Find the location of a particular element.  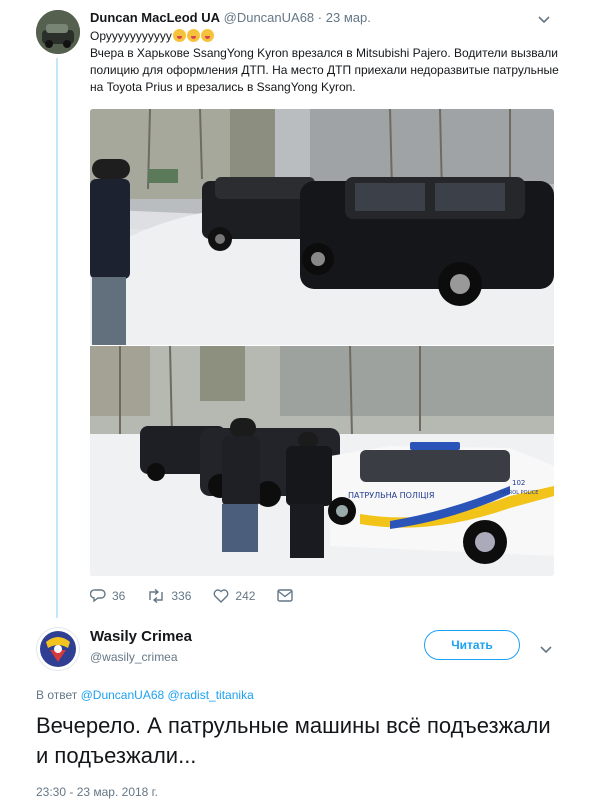

thread-line is located at coordinates (57, 338).